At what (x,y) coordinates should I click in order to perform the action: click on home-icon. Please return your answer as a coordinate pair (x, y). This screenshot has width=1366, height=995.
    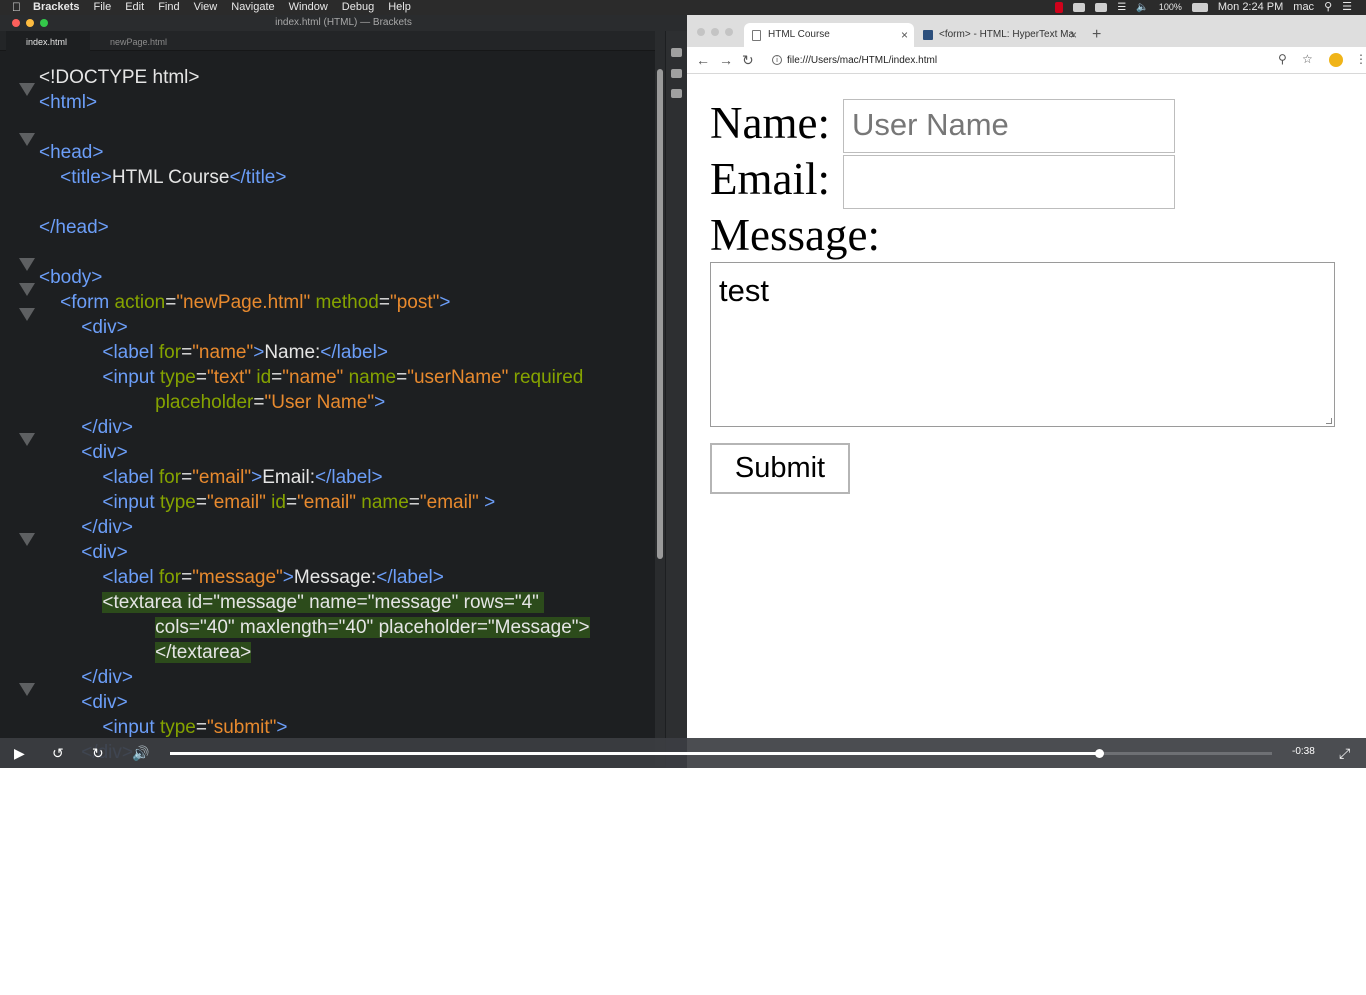
    Looking at the image, I should click on (676, 93).